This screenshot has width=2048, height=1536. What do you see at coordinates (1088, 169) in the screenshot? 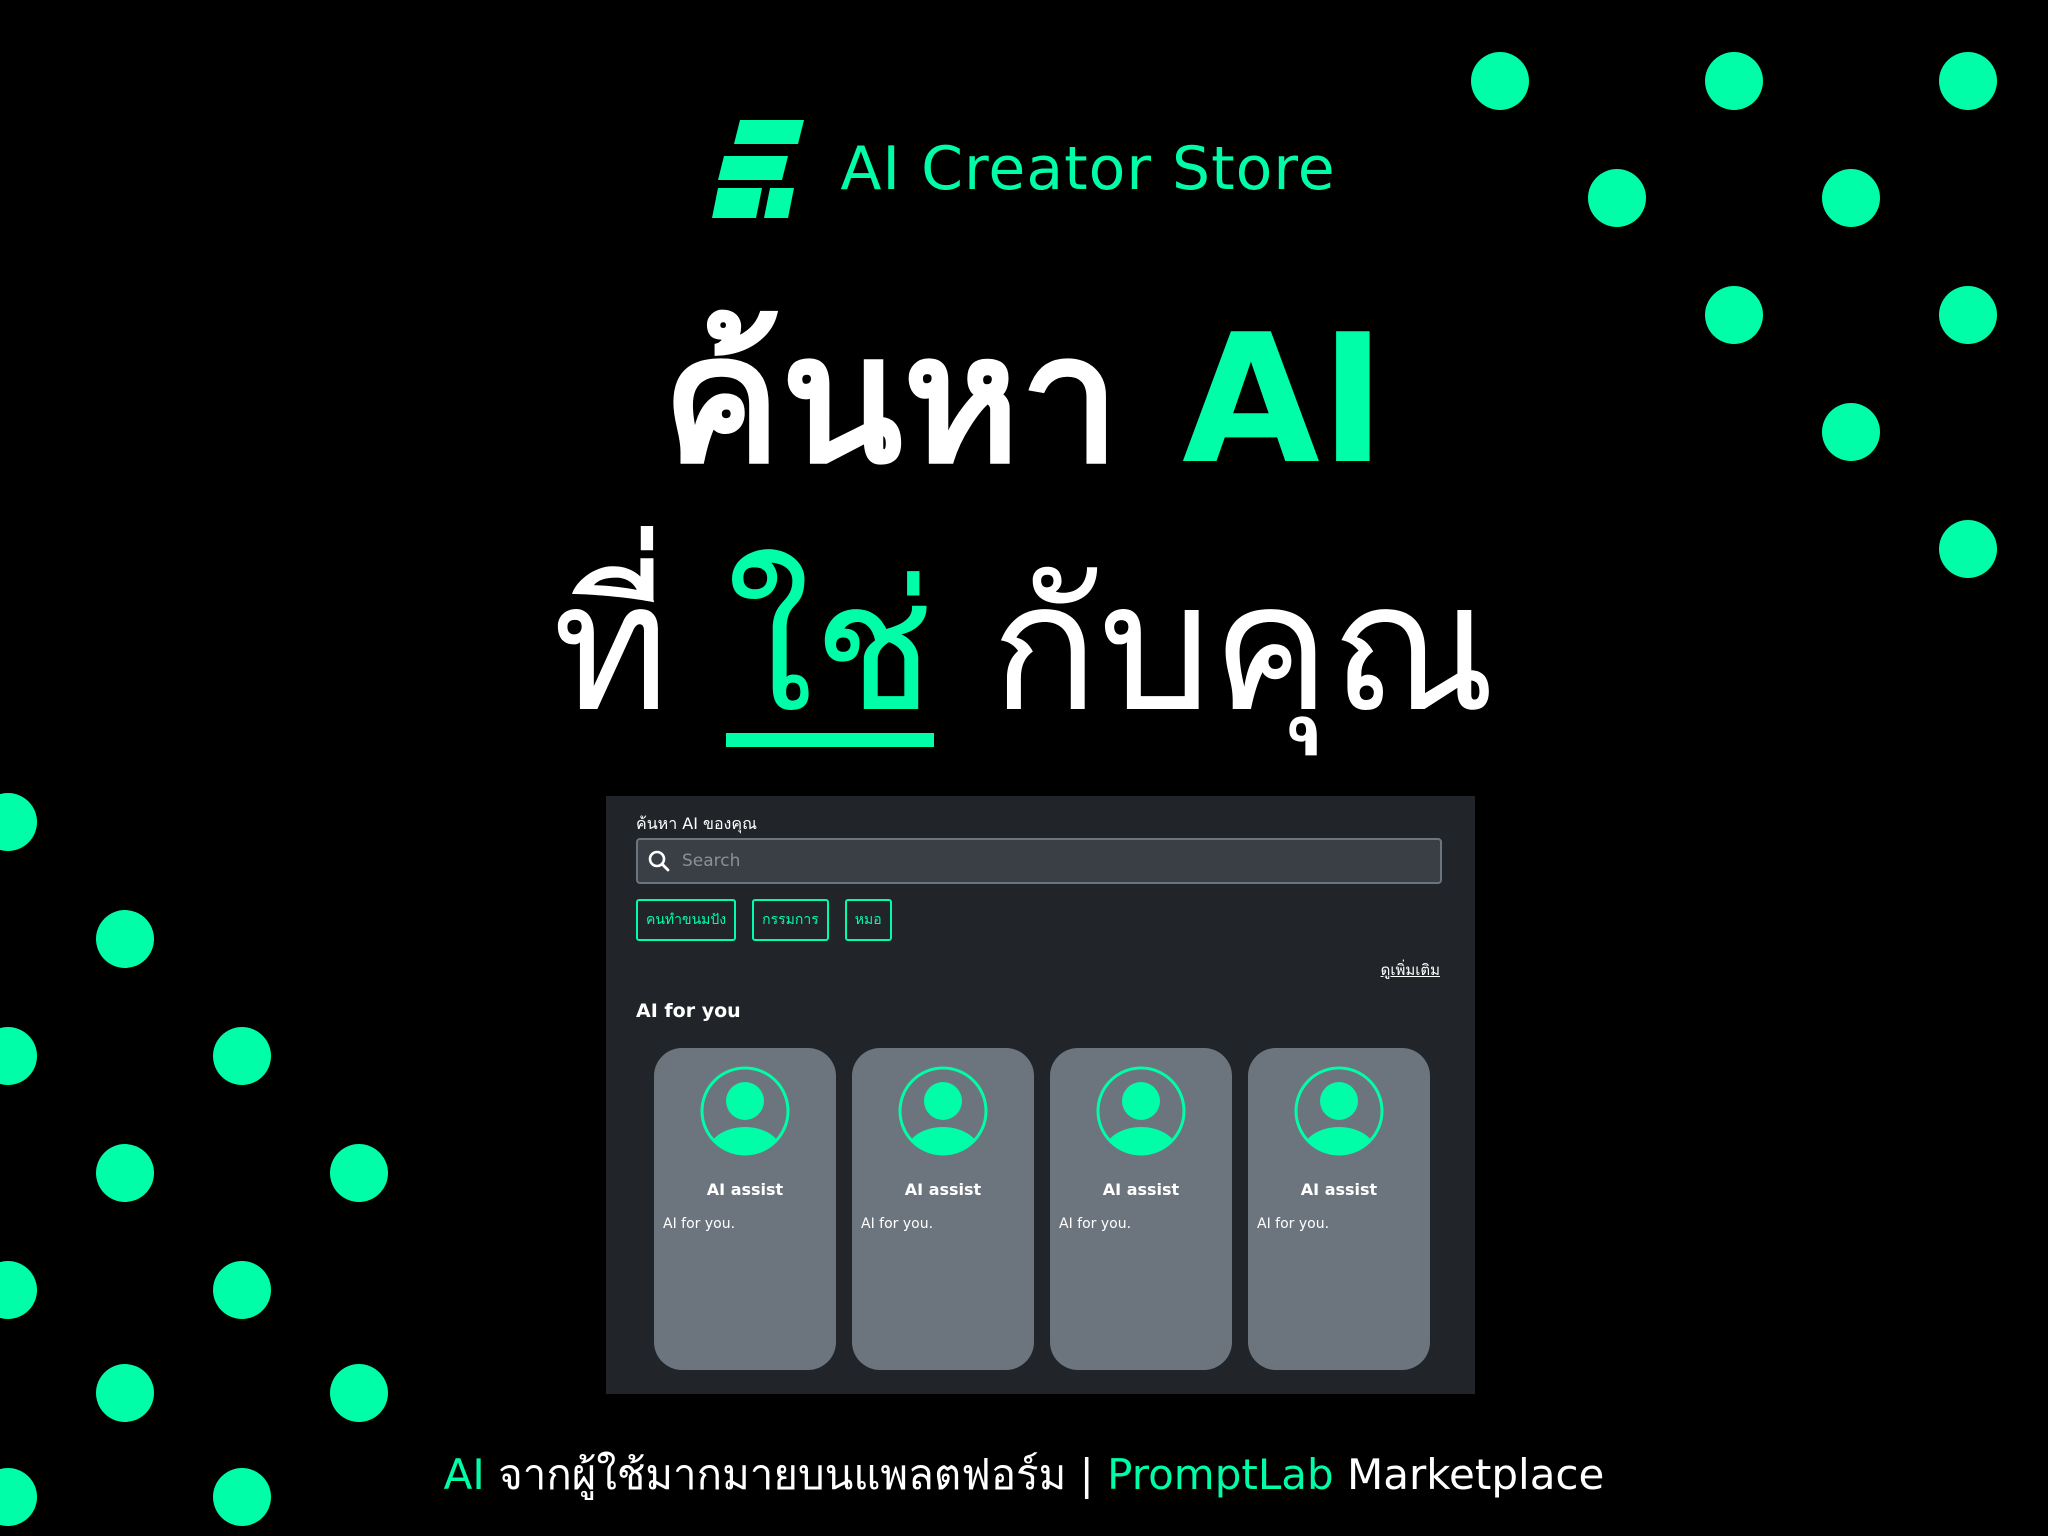
I see `brand-name: AI Creator Store` at bounding box center [1088, 169].